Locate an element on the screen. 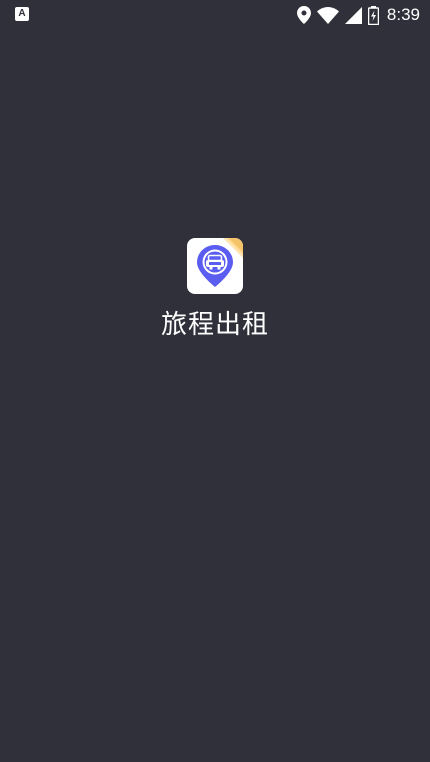  wifi-icon is located at coordinates (327, 15).